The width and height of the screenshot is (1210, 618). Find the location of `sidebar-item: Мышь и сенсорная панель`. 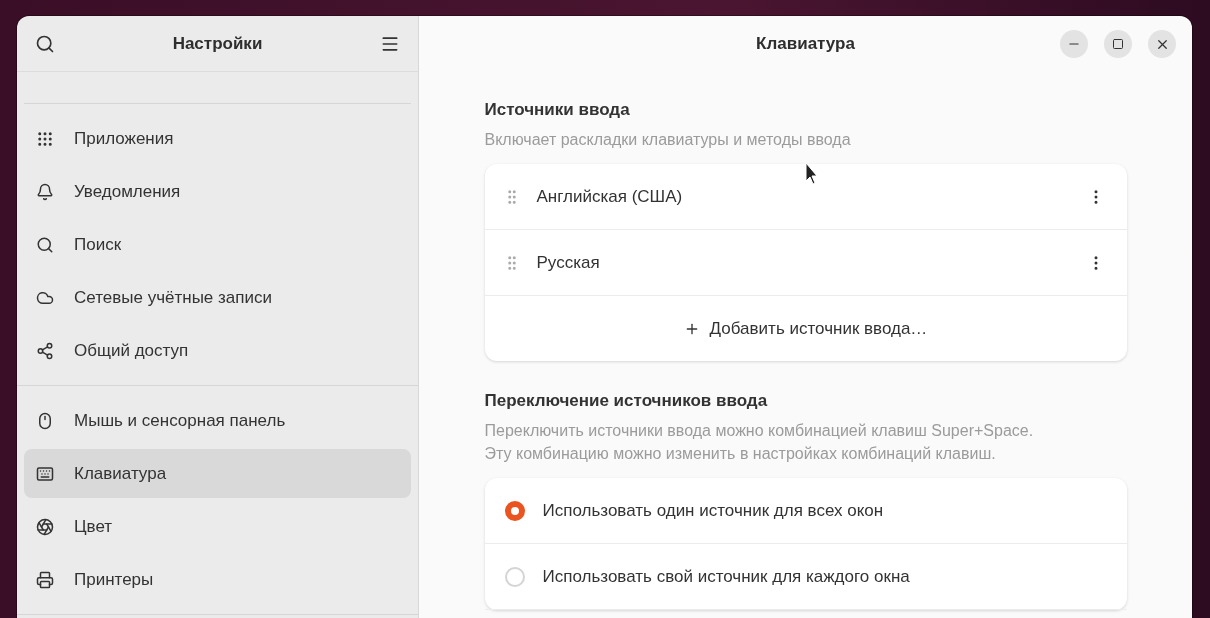

sidebar-item: Мышь и сенсорная панель is located at coordinates (217, 420).